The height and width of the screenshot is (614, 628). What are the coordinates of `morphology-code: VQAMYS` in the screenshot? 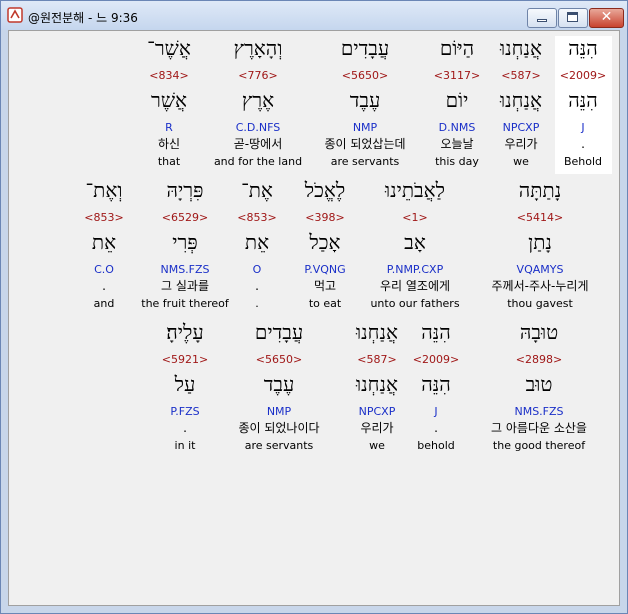 It's located at (540, 269).